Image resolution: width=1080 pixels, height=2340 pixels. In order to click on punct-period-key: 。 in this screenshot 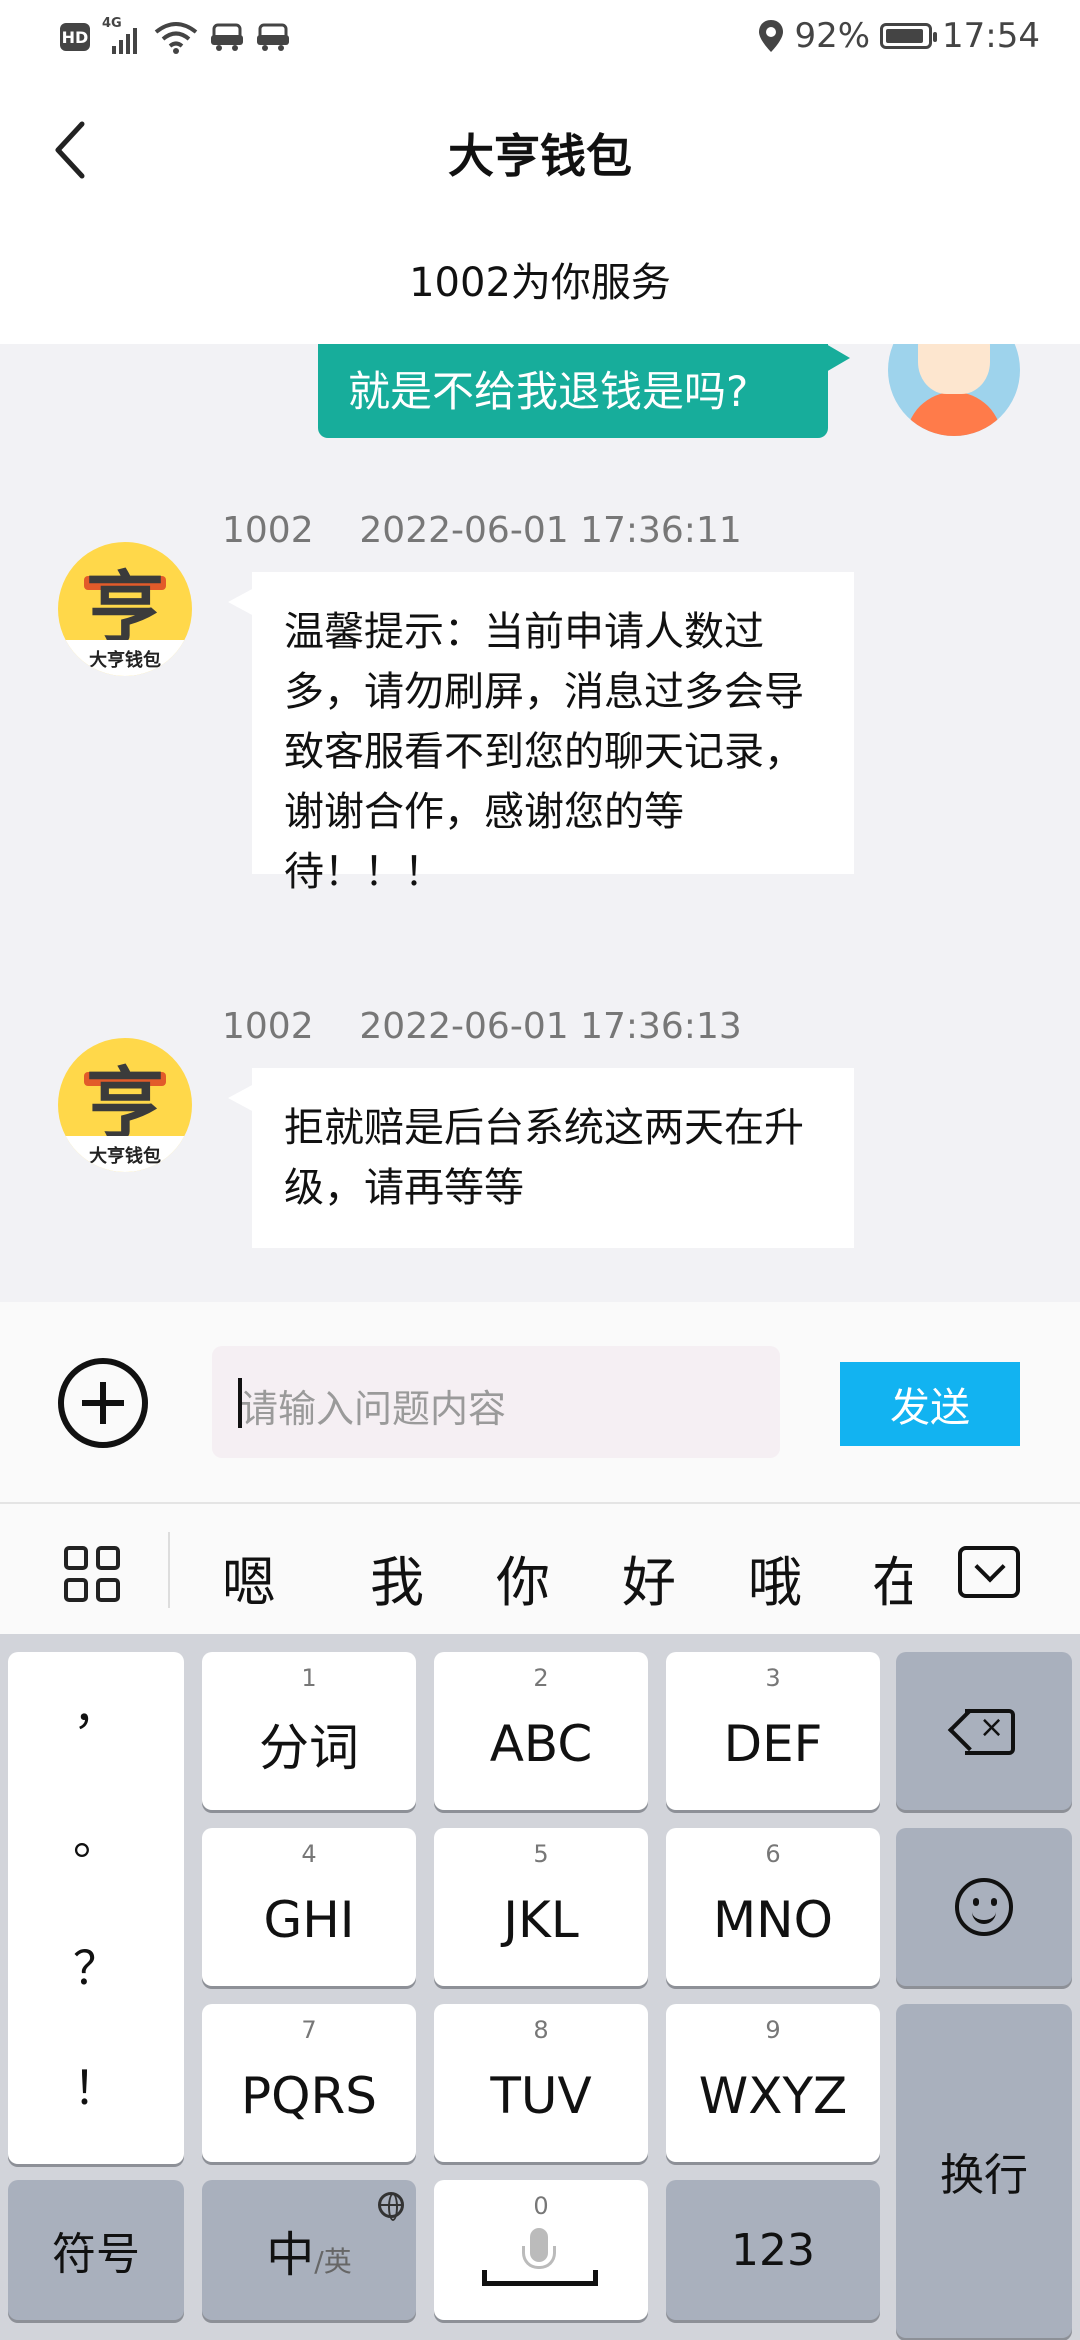, I will do `click(96, 1835)`.